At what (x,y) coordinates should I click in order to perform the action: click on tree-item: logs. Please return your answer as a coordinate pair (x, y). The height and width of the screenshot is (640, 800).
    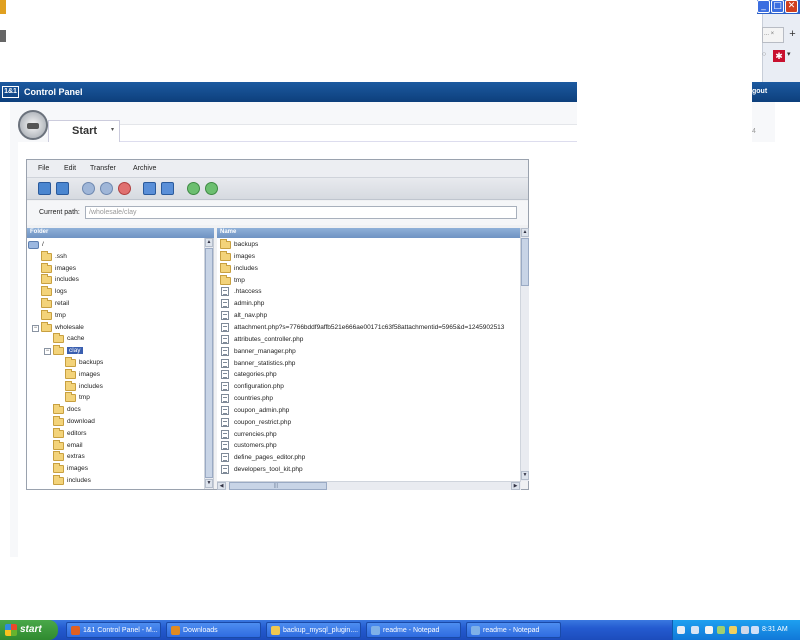
    Looking at the image, I should click on (121, 292).